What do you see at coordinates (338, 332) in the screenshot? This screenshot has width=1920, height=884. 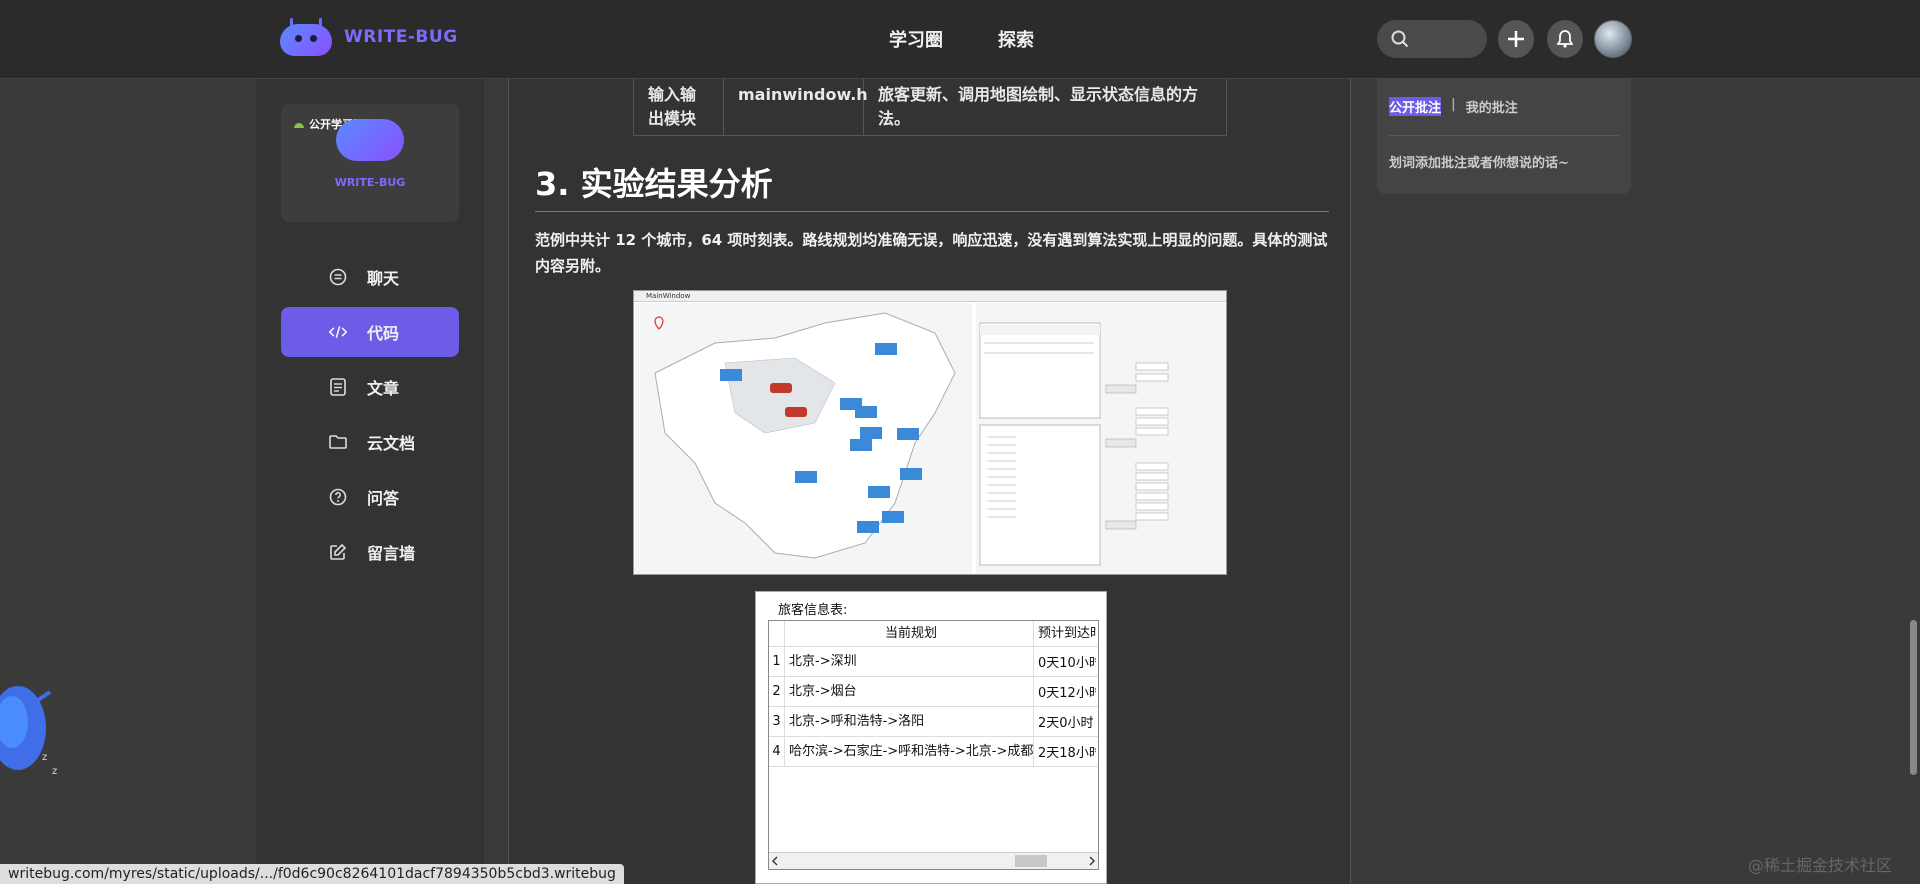 I see `code-icon` at bounding box center [338, 332].